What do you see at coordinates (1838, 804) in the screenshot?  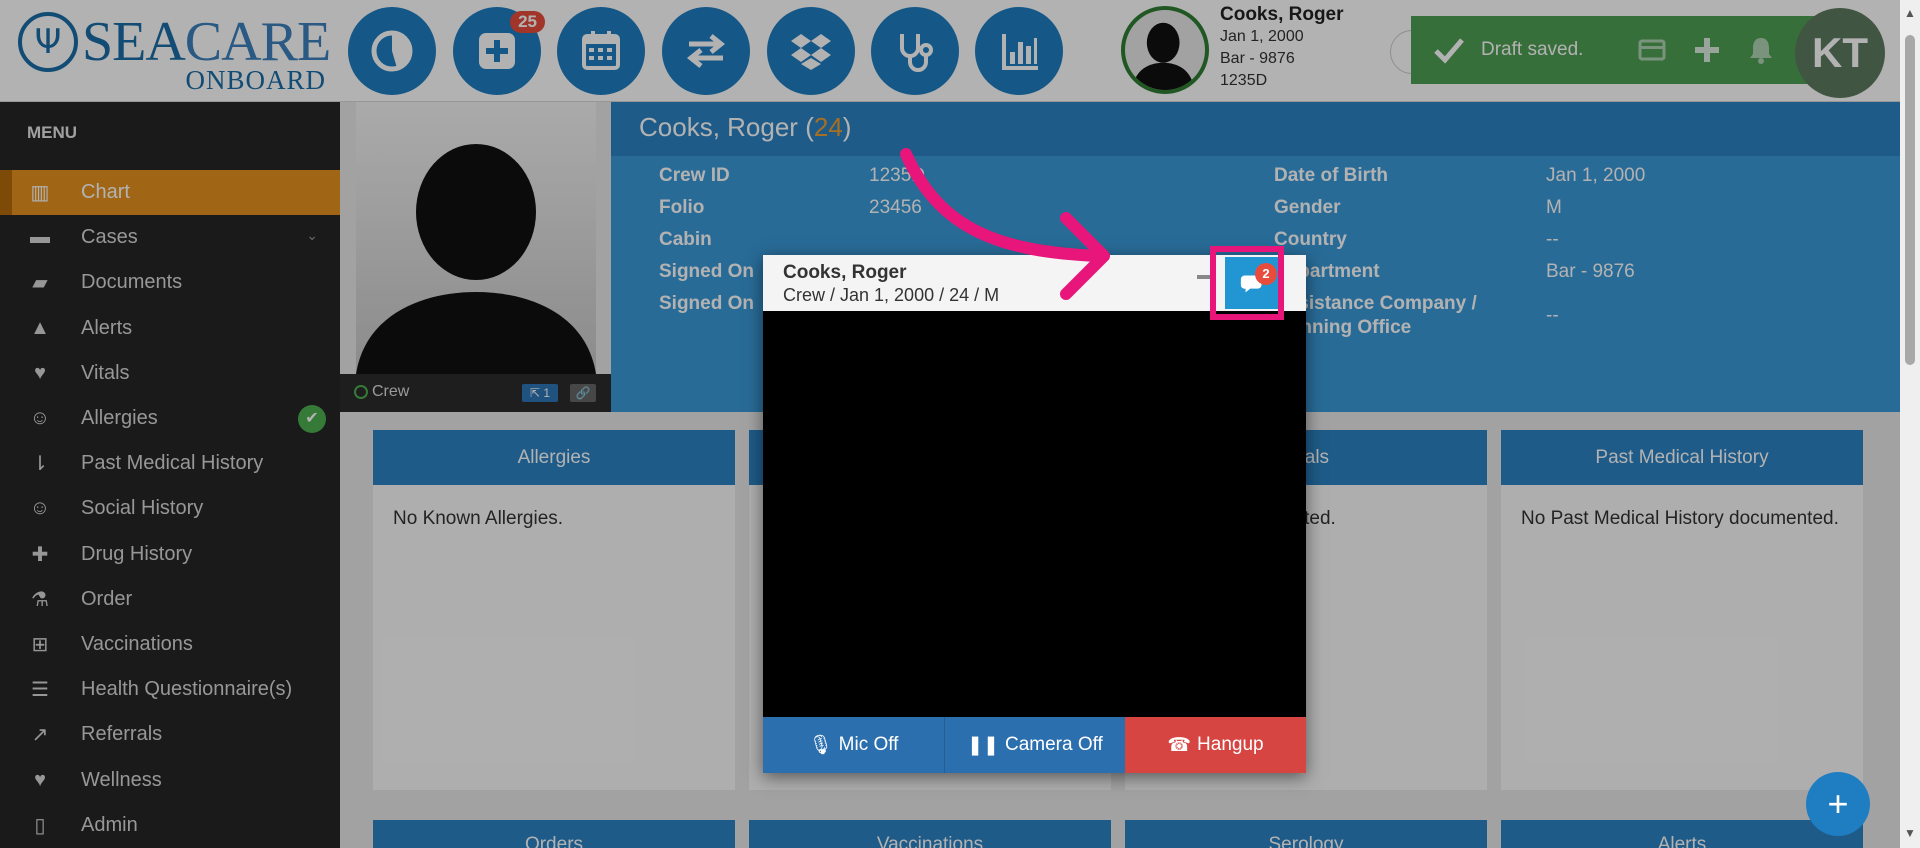 I see `floating-add-button: +` at bounding box center [1838, 804].